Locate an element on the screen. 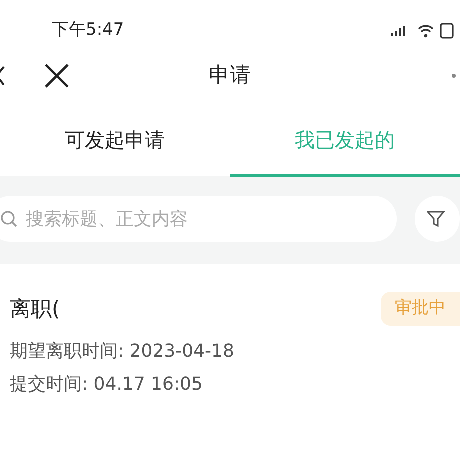 The image size is (460, 460). tab: 可发起申请 is located at coordinates (115, 140).